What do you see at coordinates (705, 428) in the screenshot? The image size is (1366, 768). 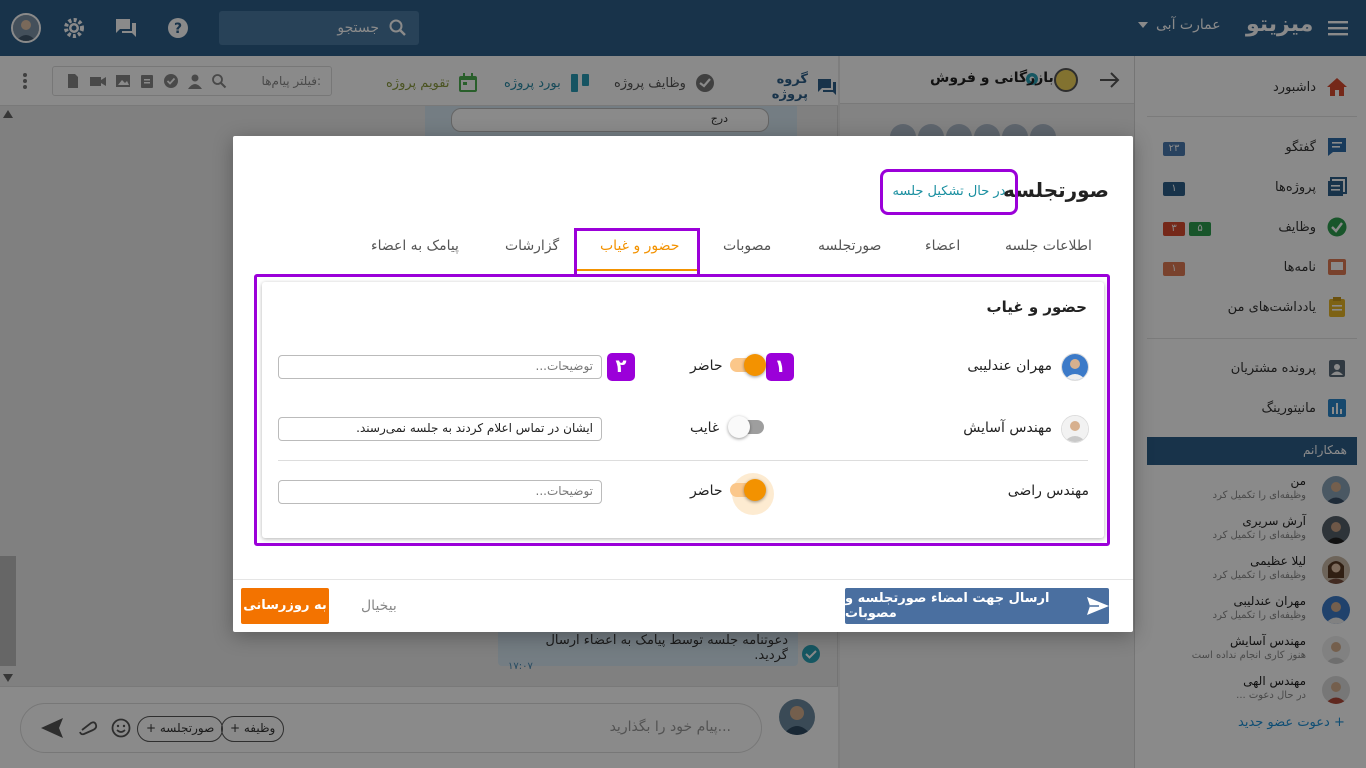 I see `attendance-state: غایب` at bounding box center [705, 428].